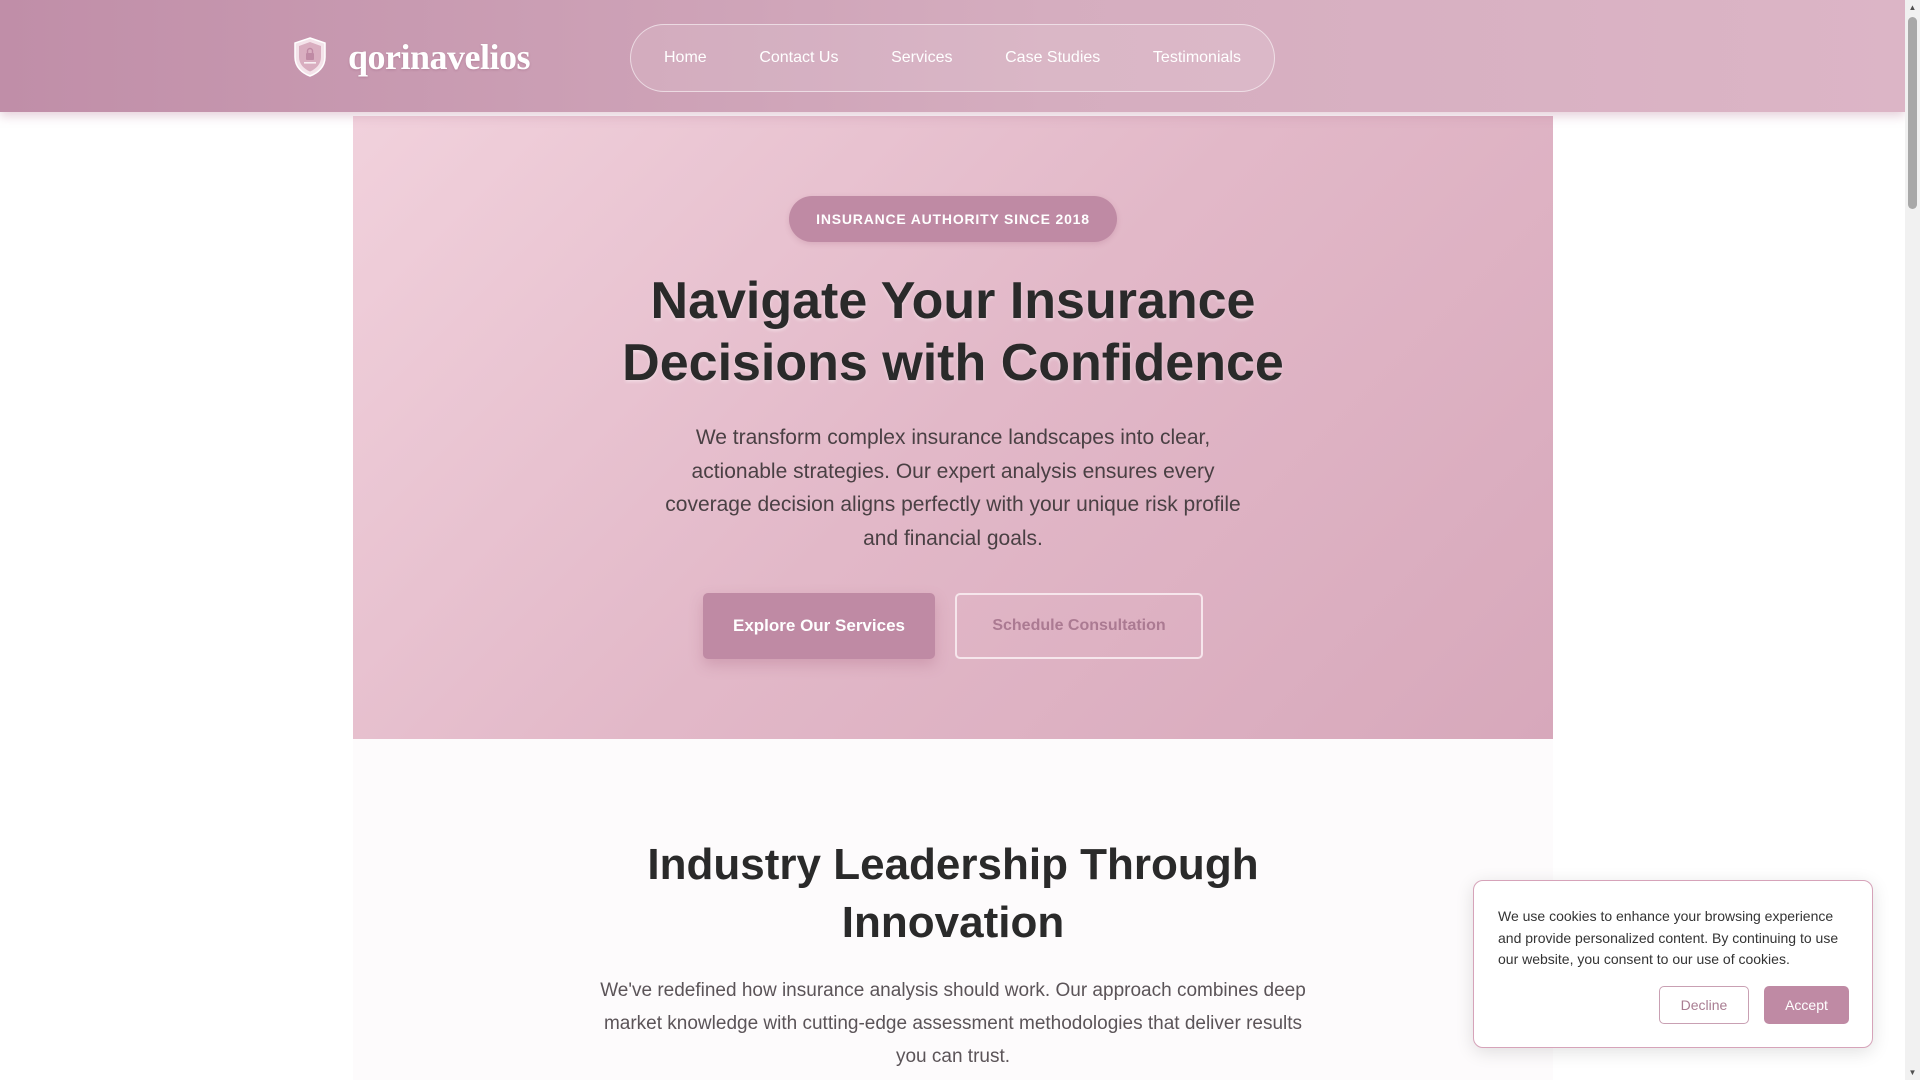 The image size is (1920, 1080). Describe the element at coordinates (819, 626) in the screenshot. I see `explore-services-button: Explore Our Services` at that location.